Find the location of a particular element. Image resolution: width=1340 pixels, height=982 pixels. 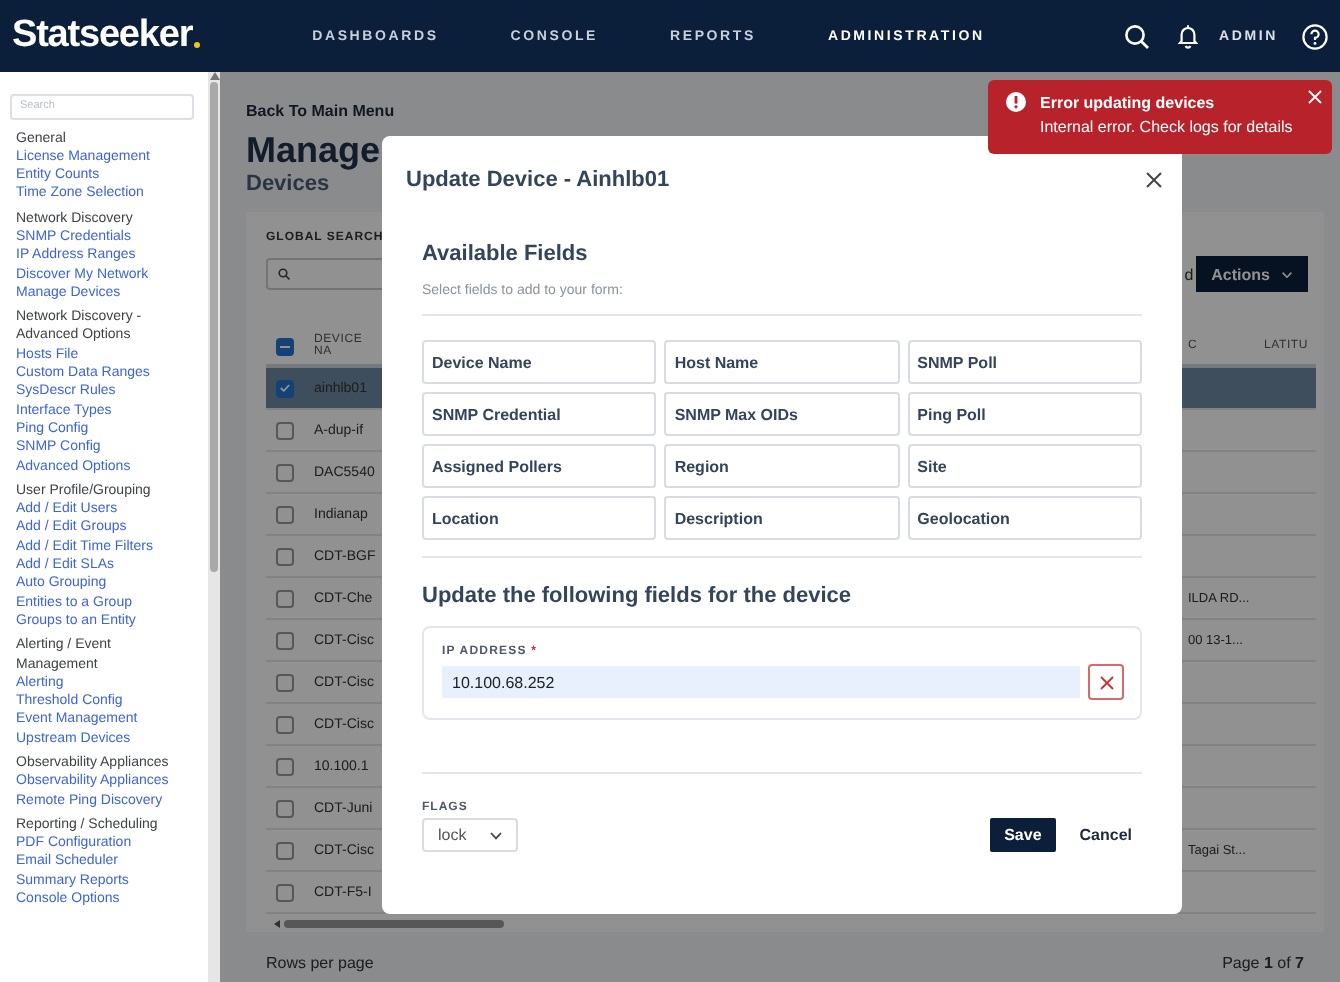

back-link: Back To Main Menu is located at coordinates (320, 111).